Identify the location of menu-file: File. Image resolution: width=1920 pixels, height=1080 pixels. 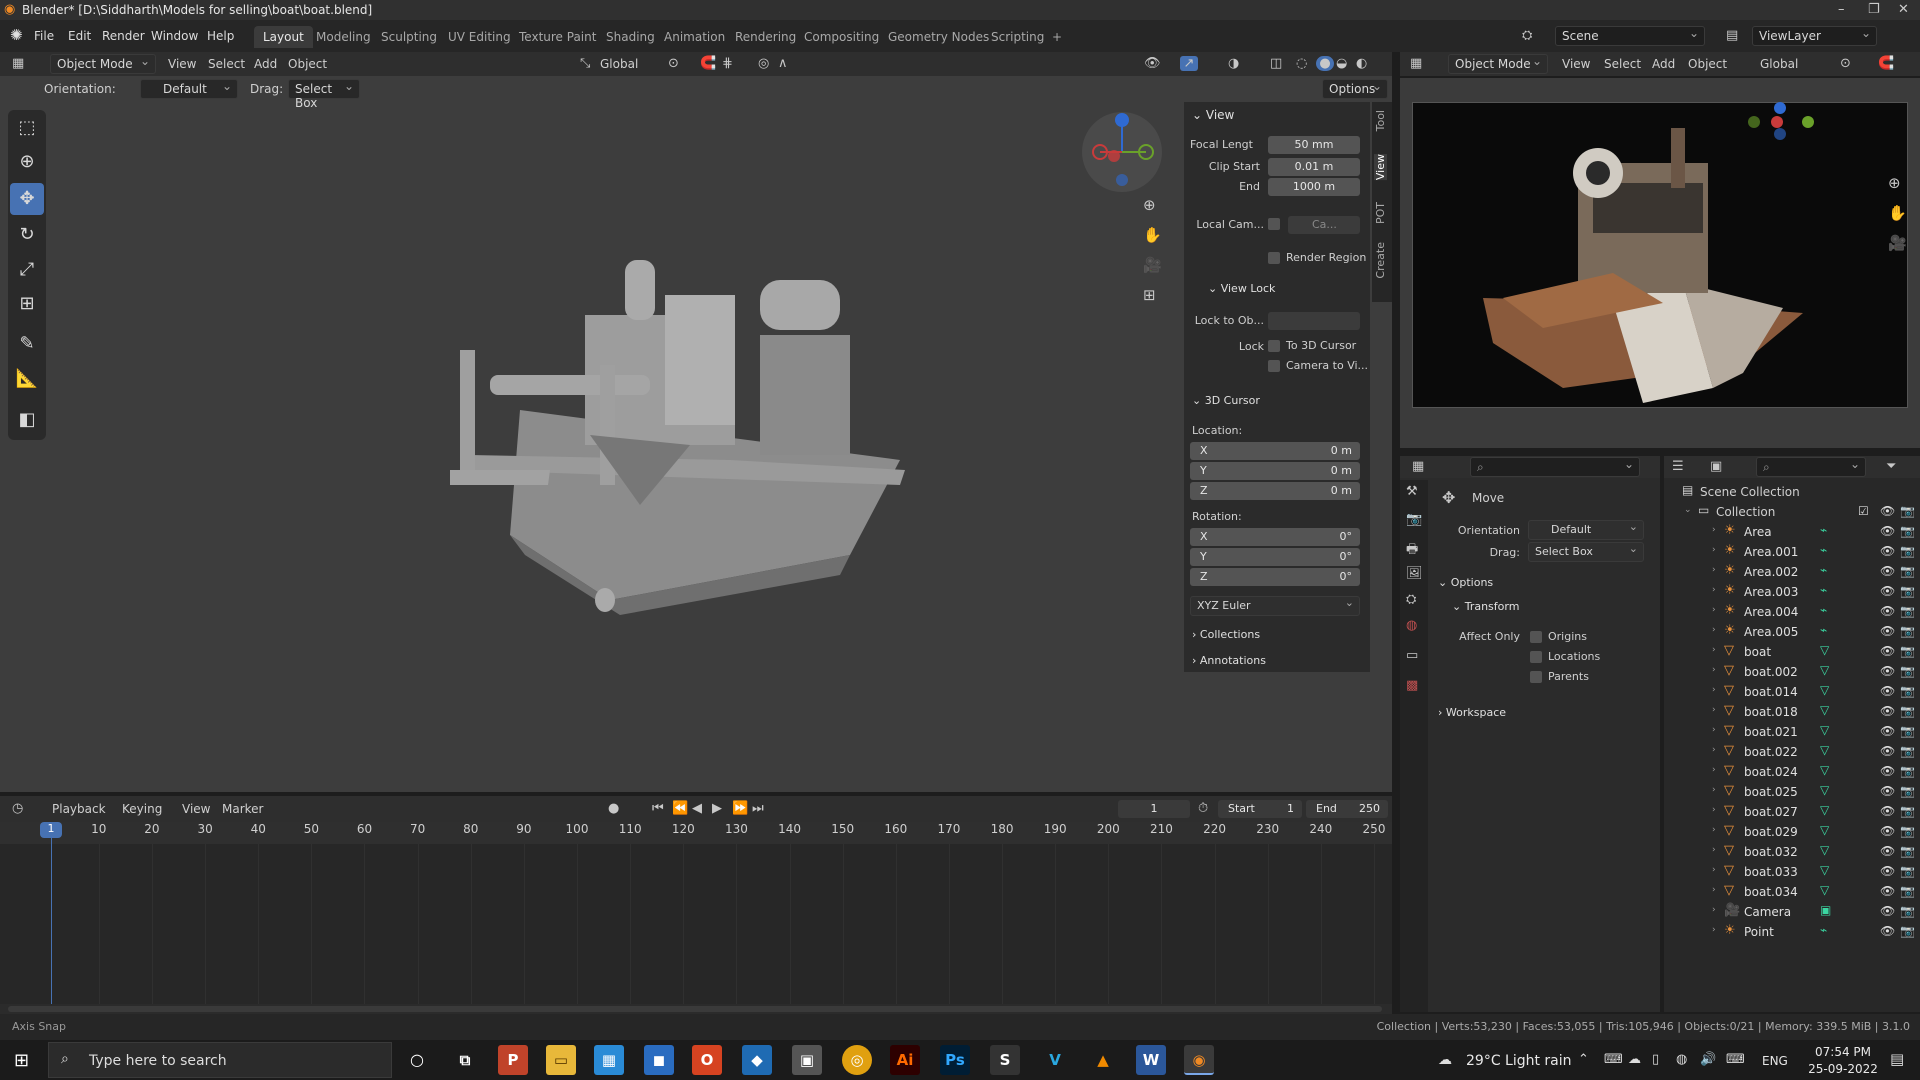
(44, 36).